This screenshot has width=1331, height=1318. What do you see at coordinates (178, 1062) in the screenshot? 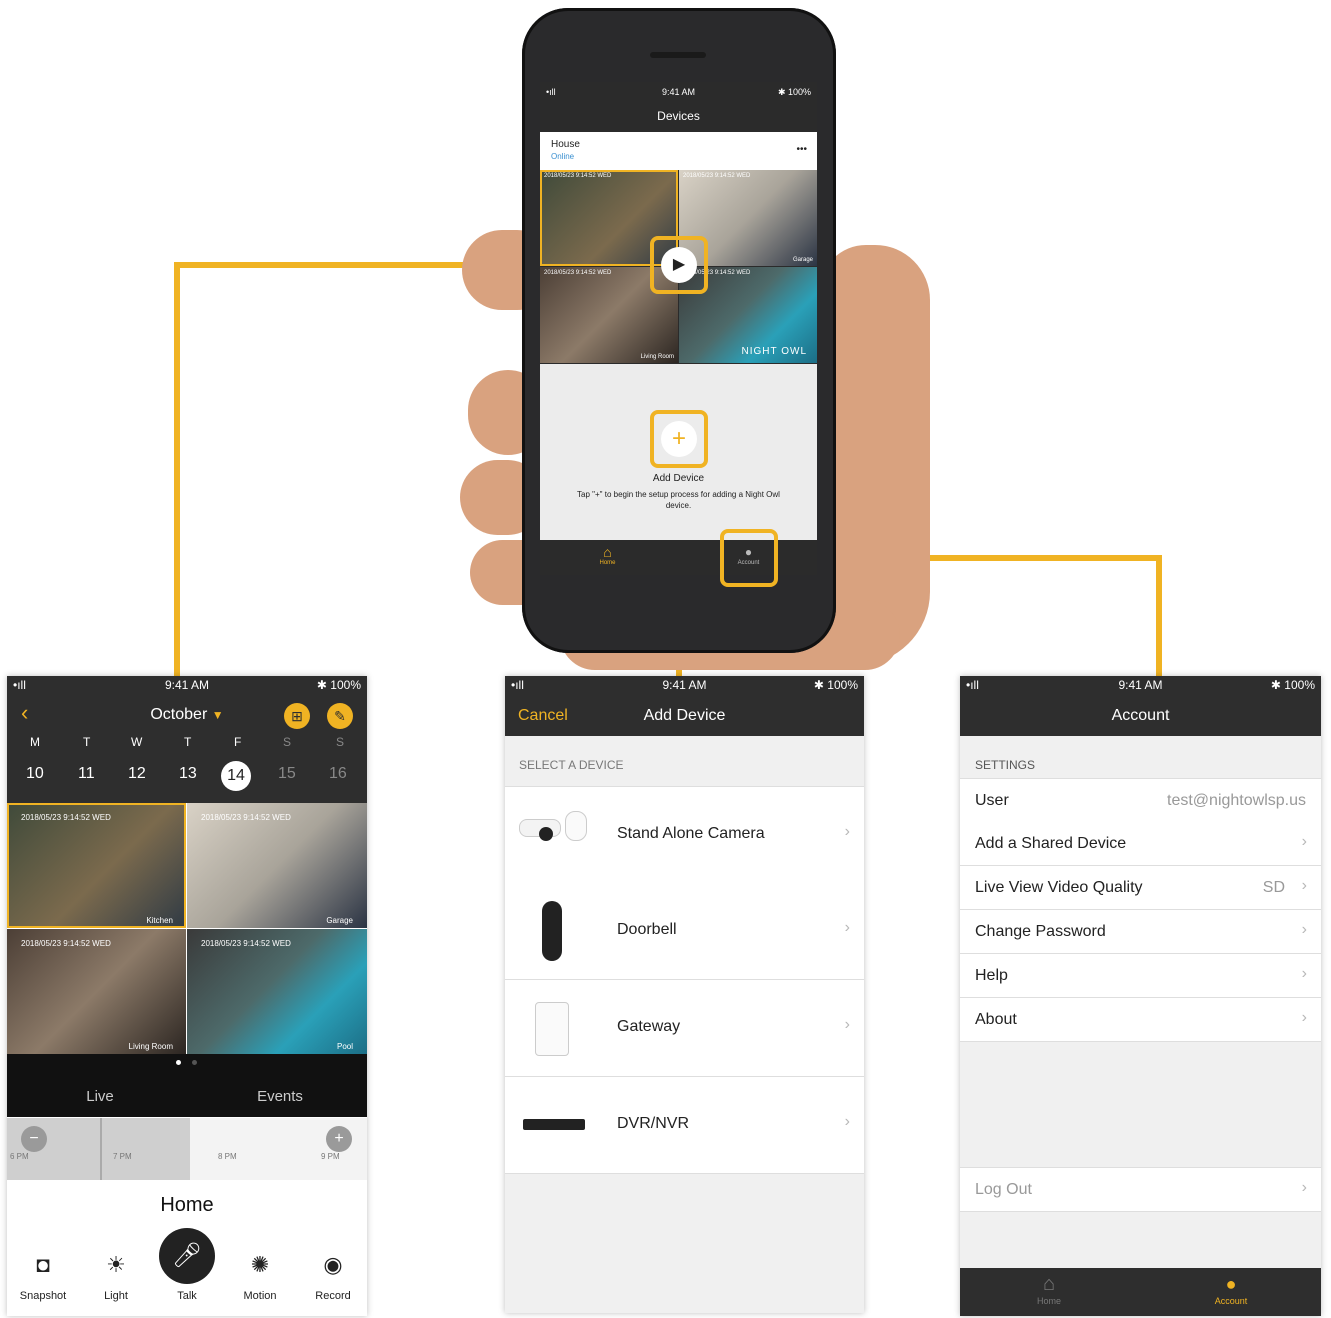
I see `page-dot-active` at bounding box center [178, 1062].